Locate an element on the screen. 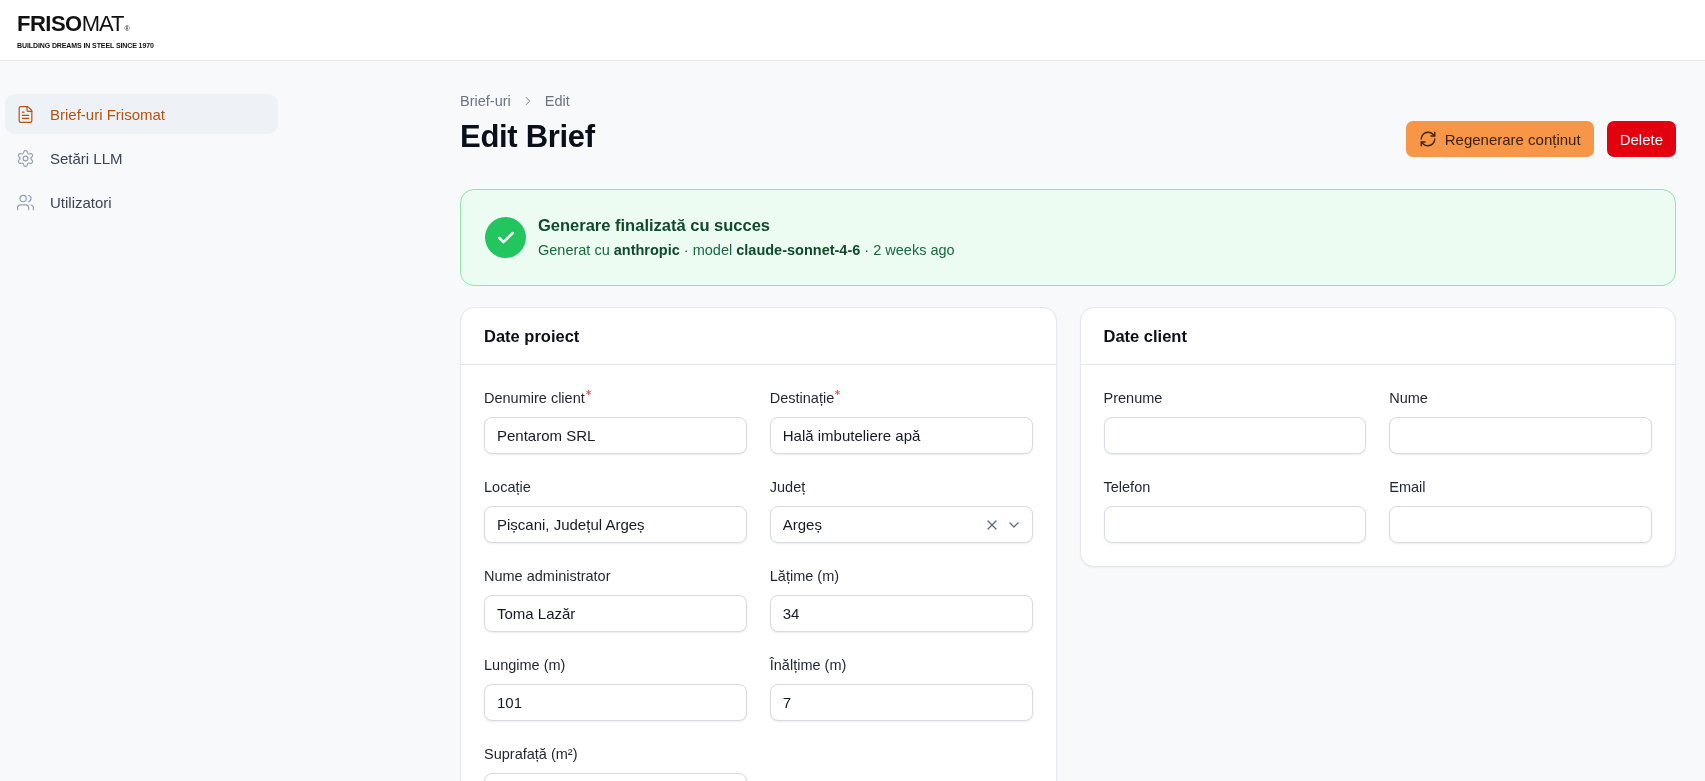 This screenshot has height=781, width=1705. field-label: Prenume is located at coordinates (1133, 398).